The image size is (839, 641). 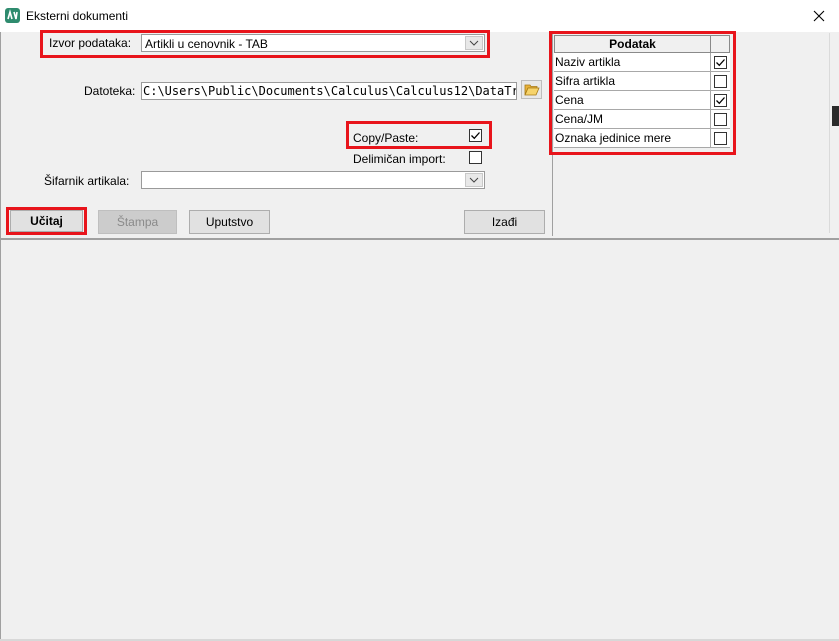 I want to click on right-edge-strip, so click(x=834, y=133).